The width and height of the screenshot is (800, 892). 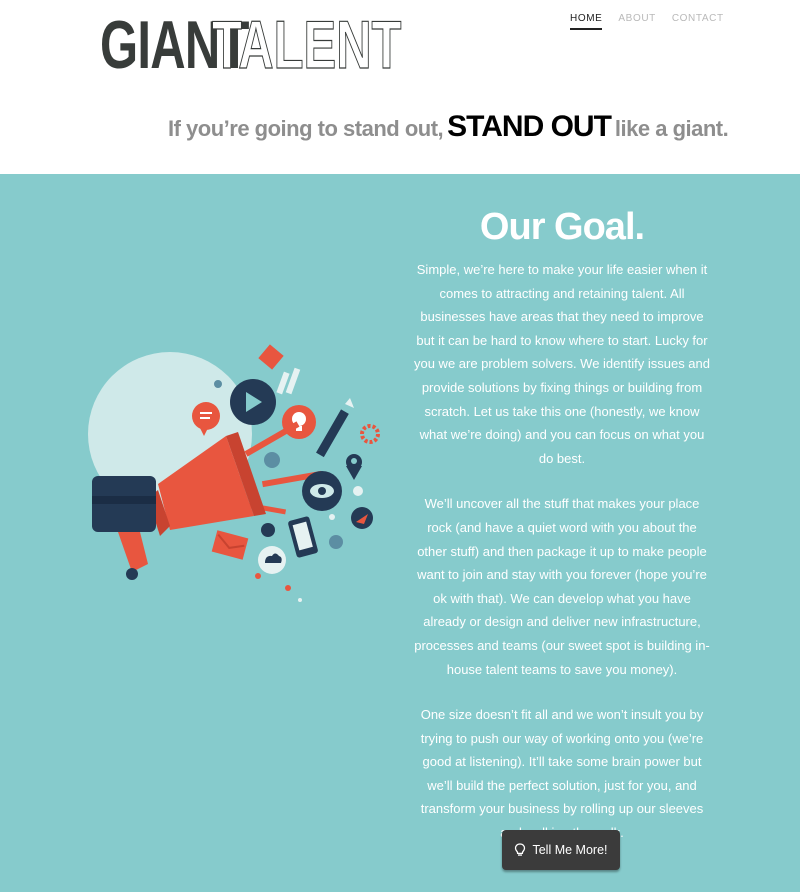 I want to click on giant-talent-logo: GIANT TALENT, so click(x=251, y=44).